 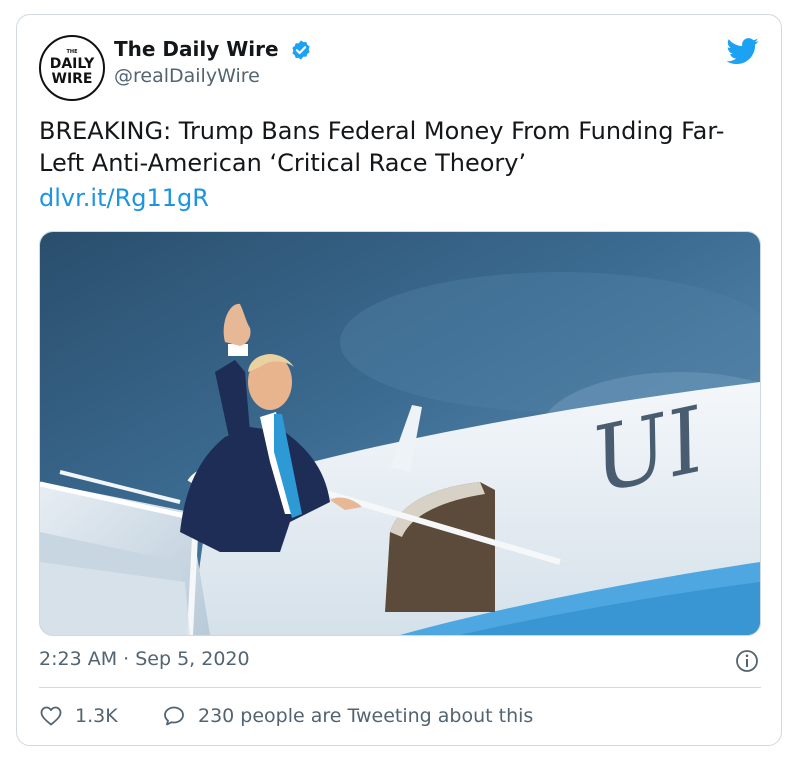 What do you see at coordinates (72, 79) in the screenshot?
I see `avatar-logo-line2: WIRE` at bounding box center [72, 79].